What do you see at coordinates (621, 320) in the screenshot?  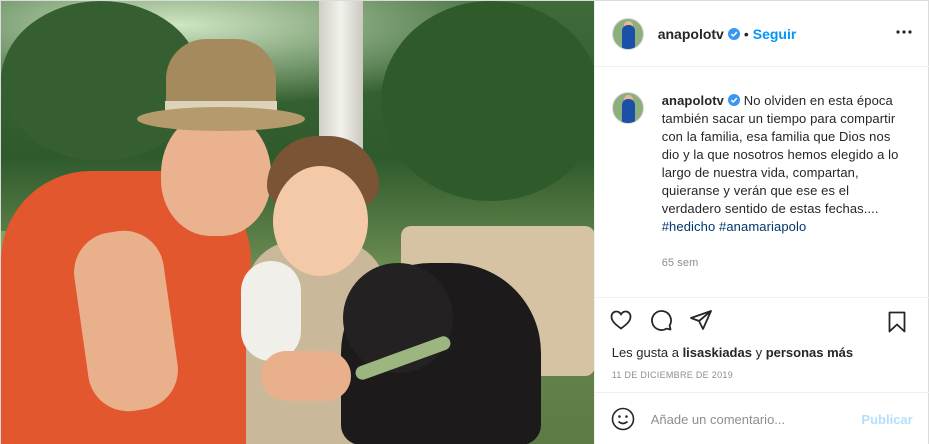 I see `heart-icon` at bounding box center [621, 320].